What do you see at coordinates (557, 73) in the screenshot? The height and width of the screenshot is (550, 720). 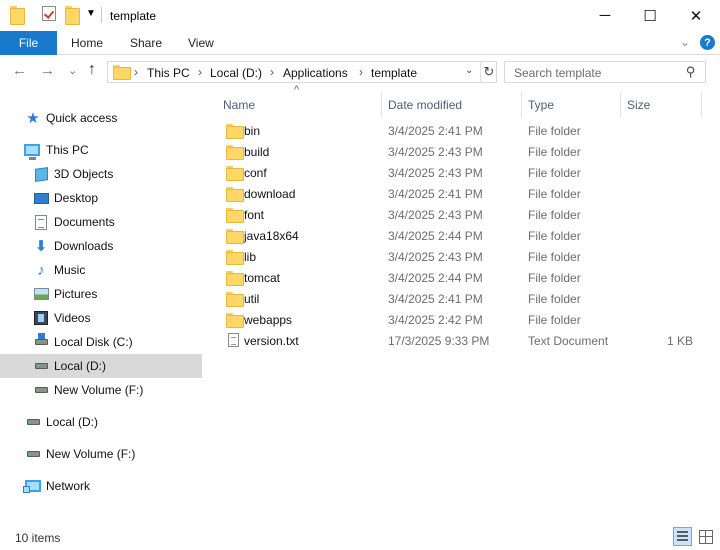 I see `search-input: Search template` at bounding box center [557, 73].